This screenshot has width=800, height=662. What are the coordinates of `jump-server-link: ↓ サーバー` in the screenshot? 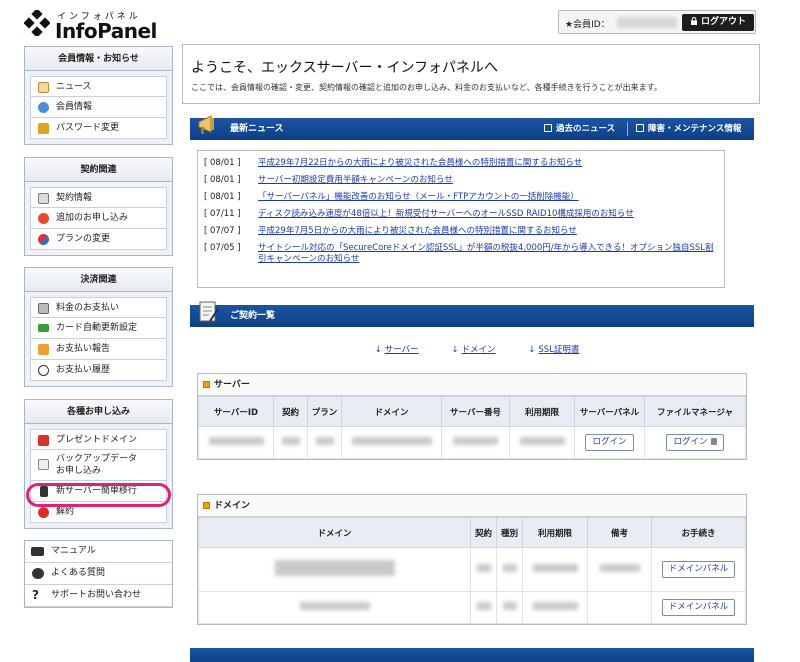 It's located at (392, 350).